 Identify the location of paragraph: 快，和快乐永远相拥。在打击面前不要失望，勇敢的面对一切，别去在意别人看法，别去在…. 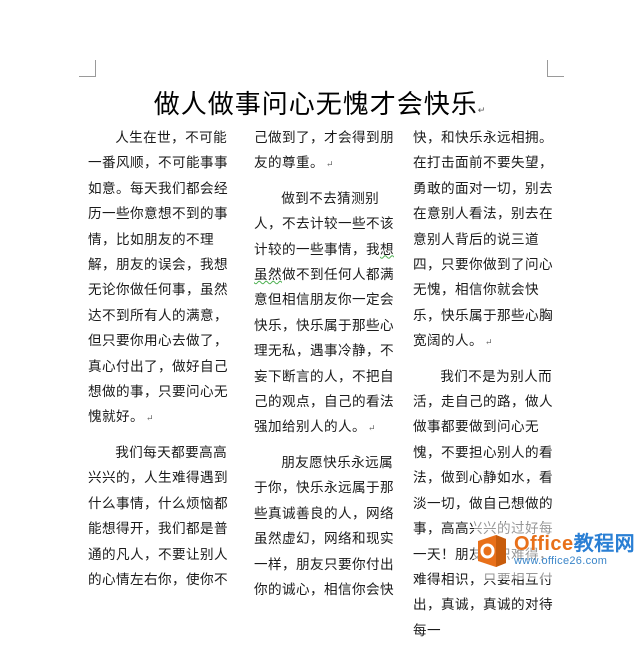
(483, 241).